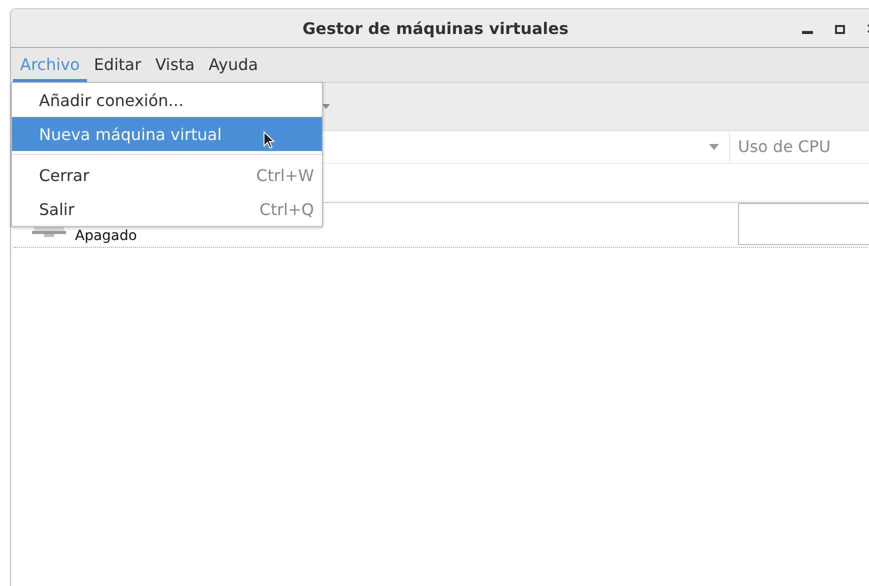  I want to click on vm-status: Apagado, so click(106, 236).